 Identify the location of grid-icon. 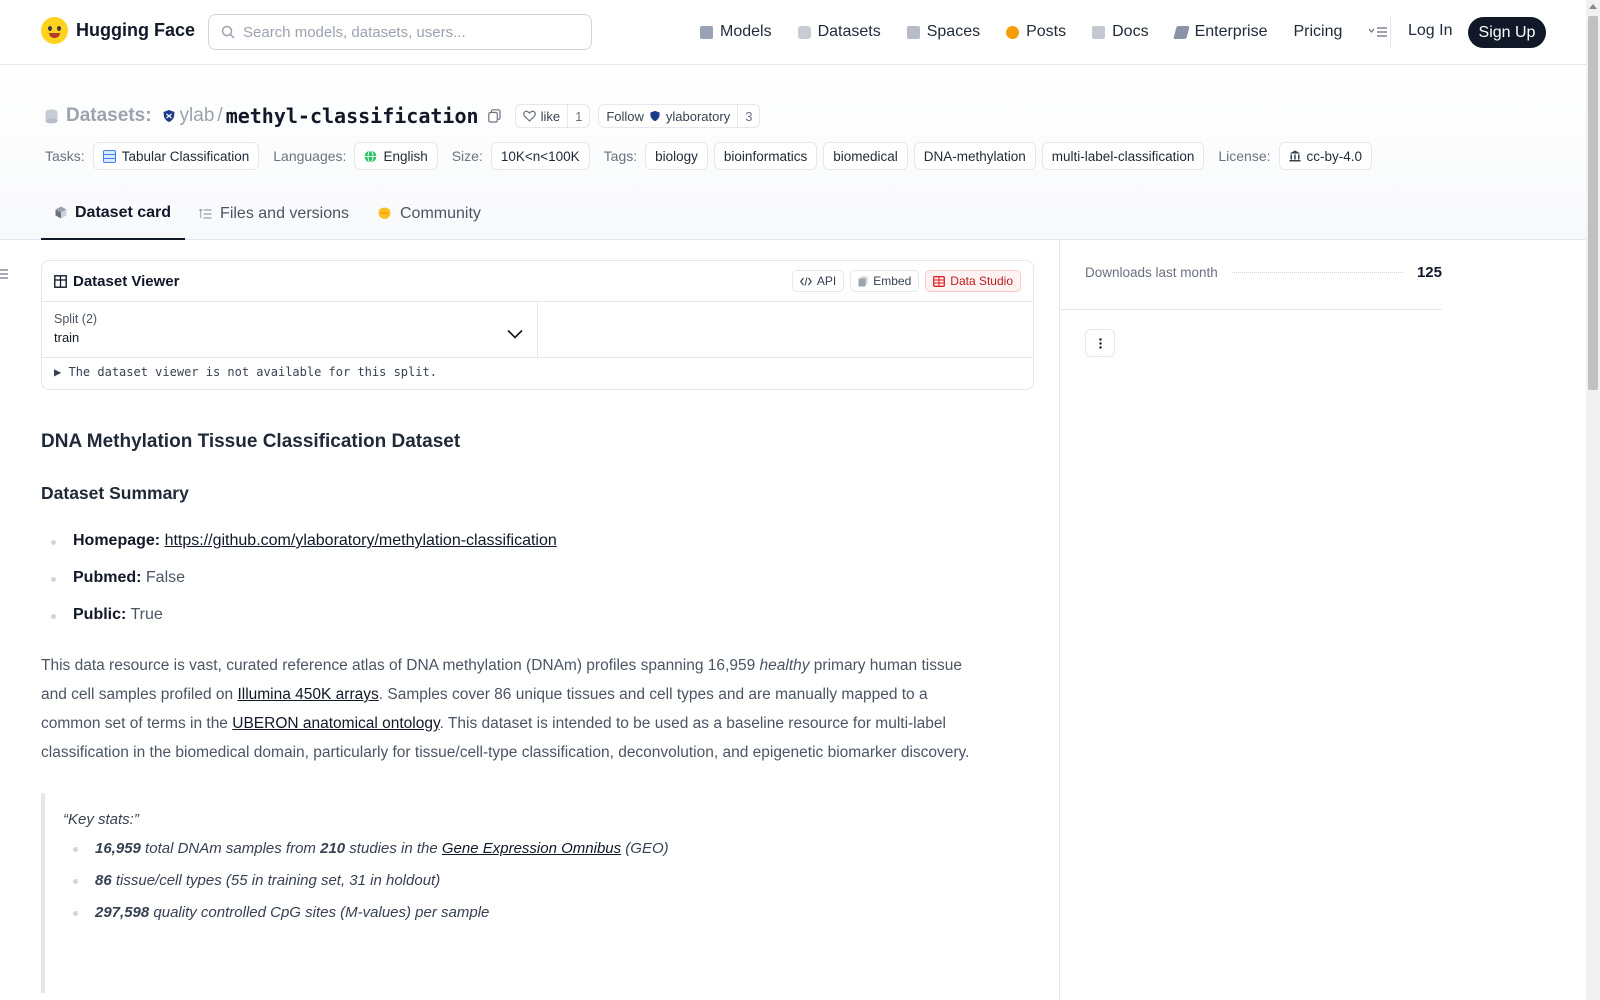
(913, 32).